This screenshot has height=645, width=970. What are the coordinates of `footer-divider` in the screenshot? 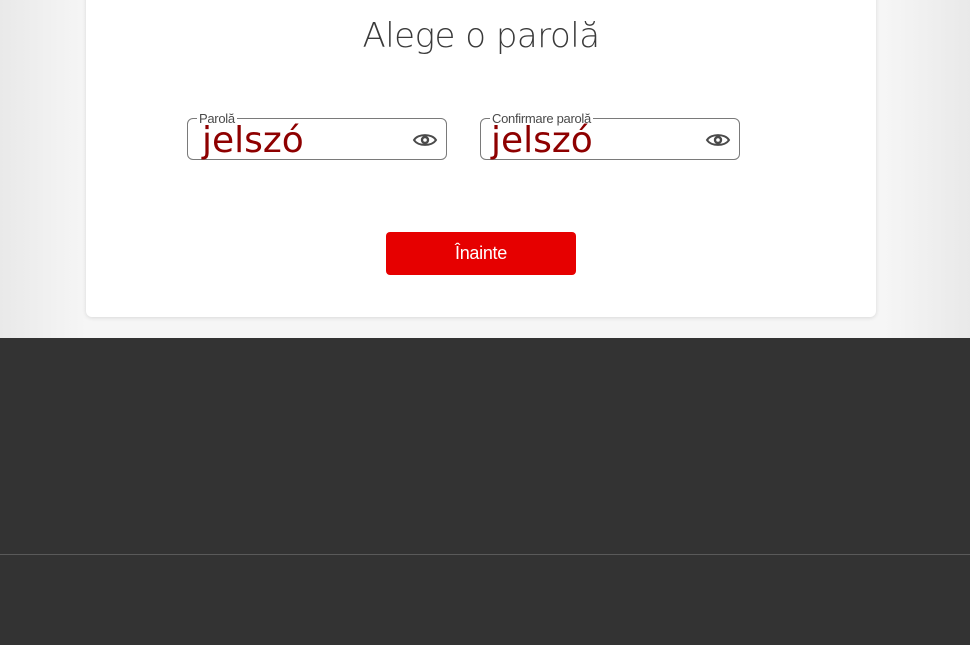 It's located at (485, 554).